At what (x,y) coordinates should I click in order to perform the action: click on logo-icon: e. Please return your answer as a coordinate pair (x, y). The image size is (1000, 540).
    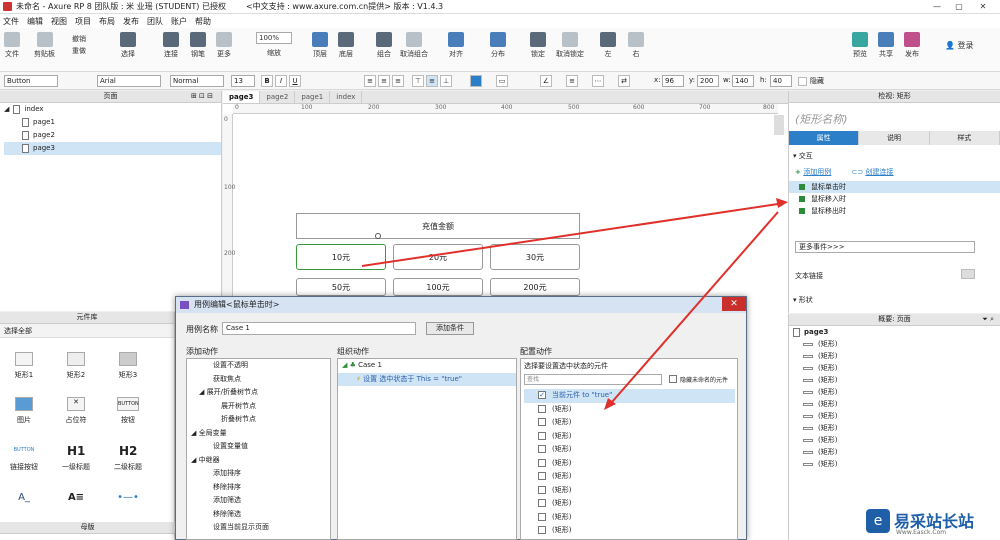
    Looking at the image, I should click on (878, 521).